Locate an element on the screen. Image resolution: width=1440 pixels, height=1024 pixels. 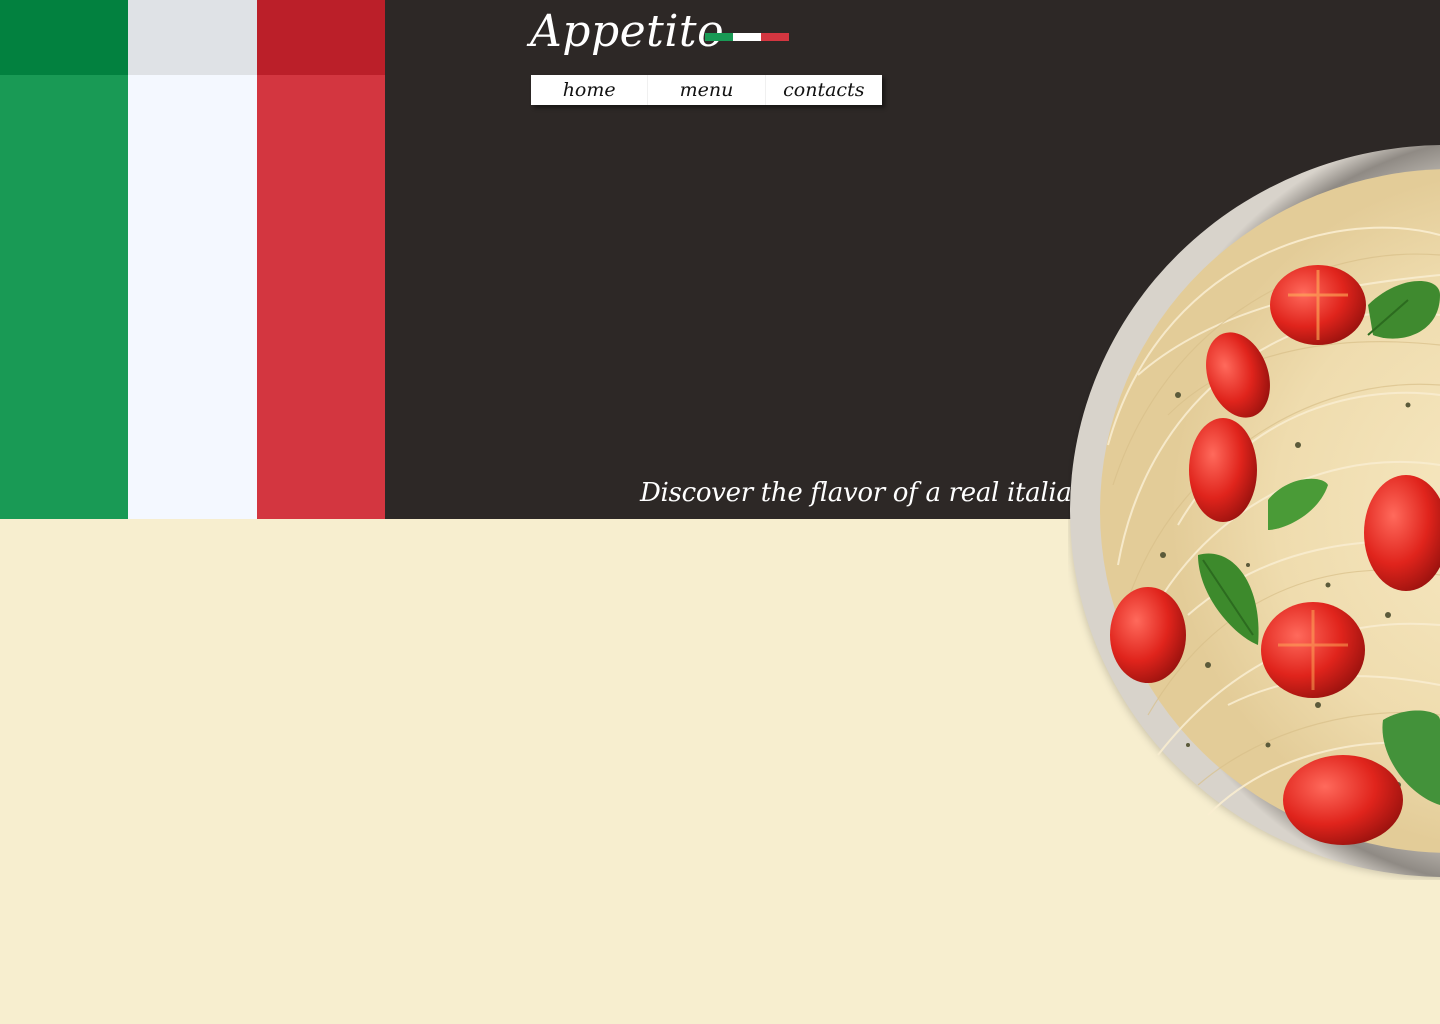
main-nav: home menu contacts is located at coordinates (706, 90).